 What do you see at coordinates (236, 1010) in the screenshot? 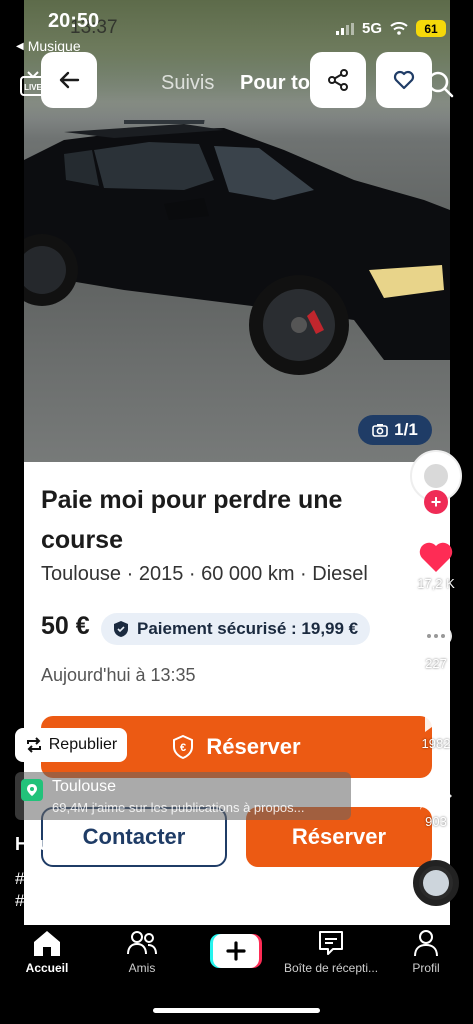
I see `home-indicator` at bounding box center [236, 1010].